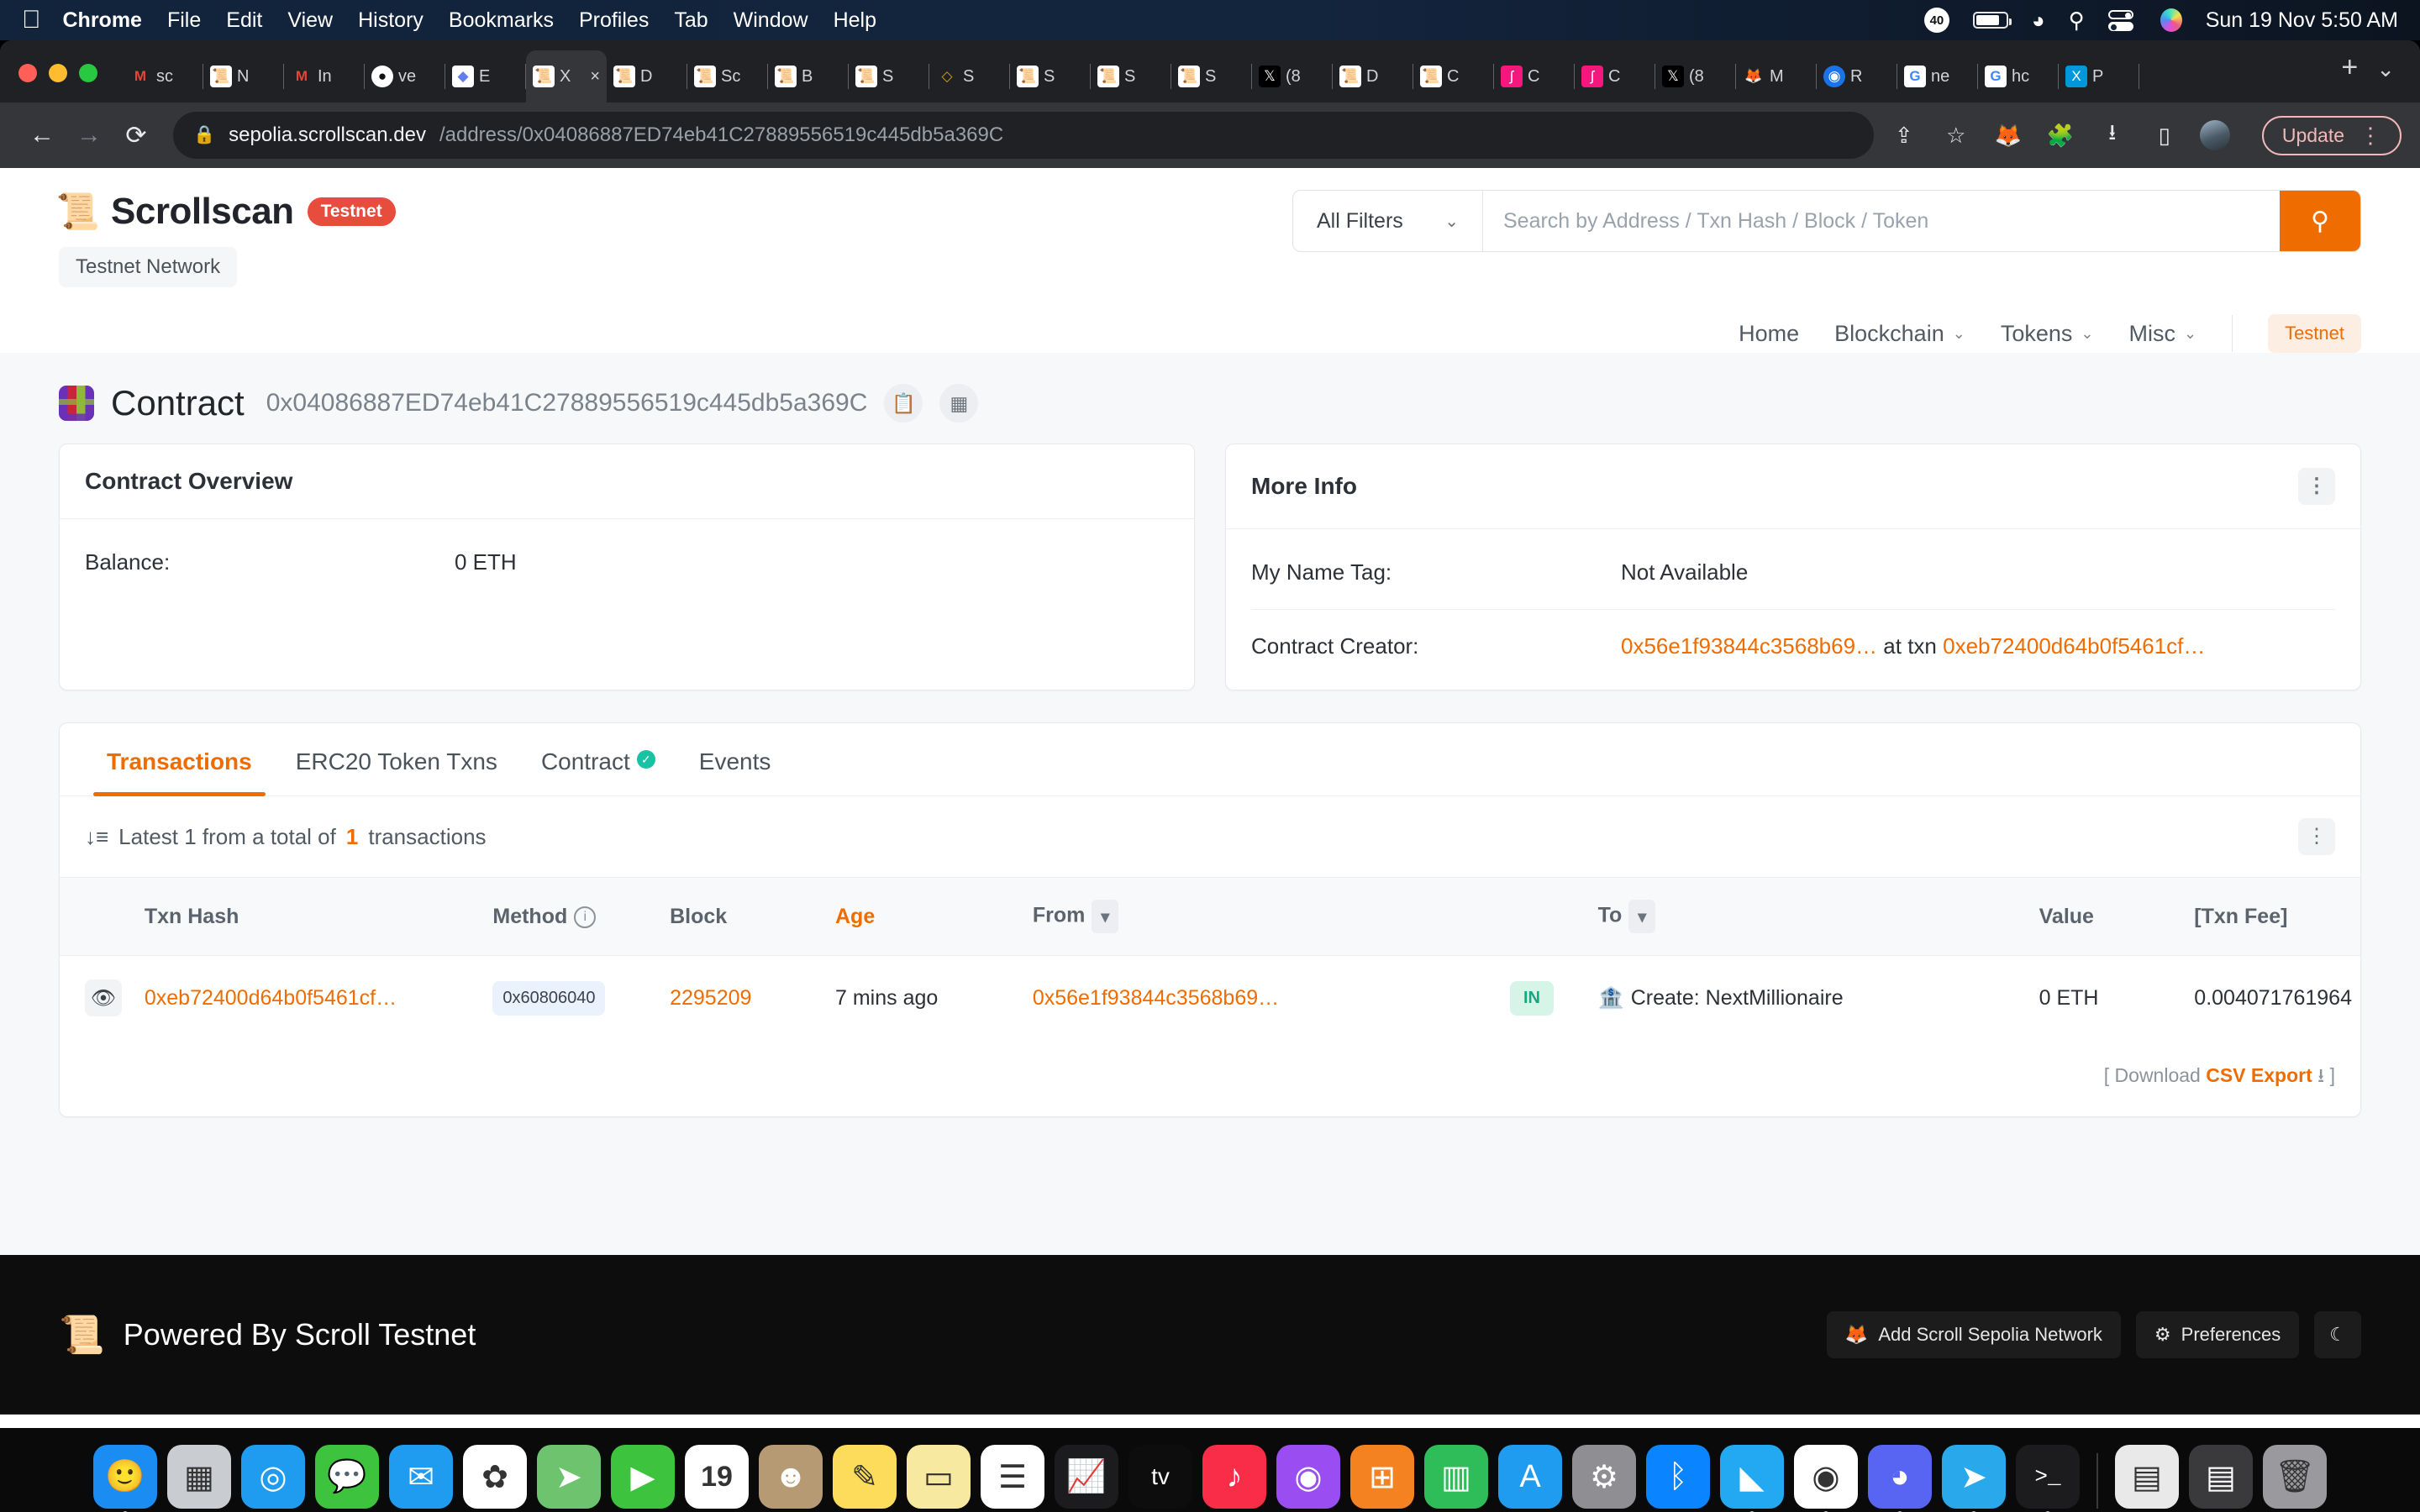  What do you see at coordinates (549, 998) in the screenshot?
I see `method-chip: 0x60806040` at bounding box center [549, 998].